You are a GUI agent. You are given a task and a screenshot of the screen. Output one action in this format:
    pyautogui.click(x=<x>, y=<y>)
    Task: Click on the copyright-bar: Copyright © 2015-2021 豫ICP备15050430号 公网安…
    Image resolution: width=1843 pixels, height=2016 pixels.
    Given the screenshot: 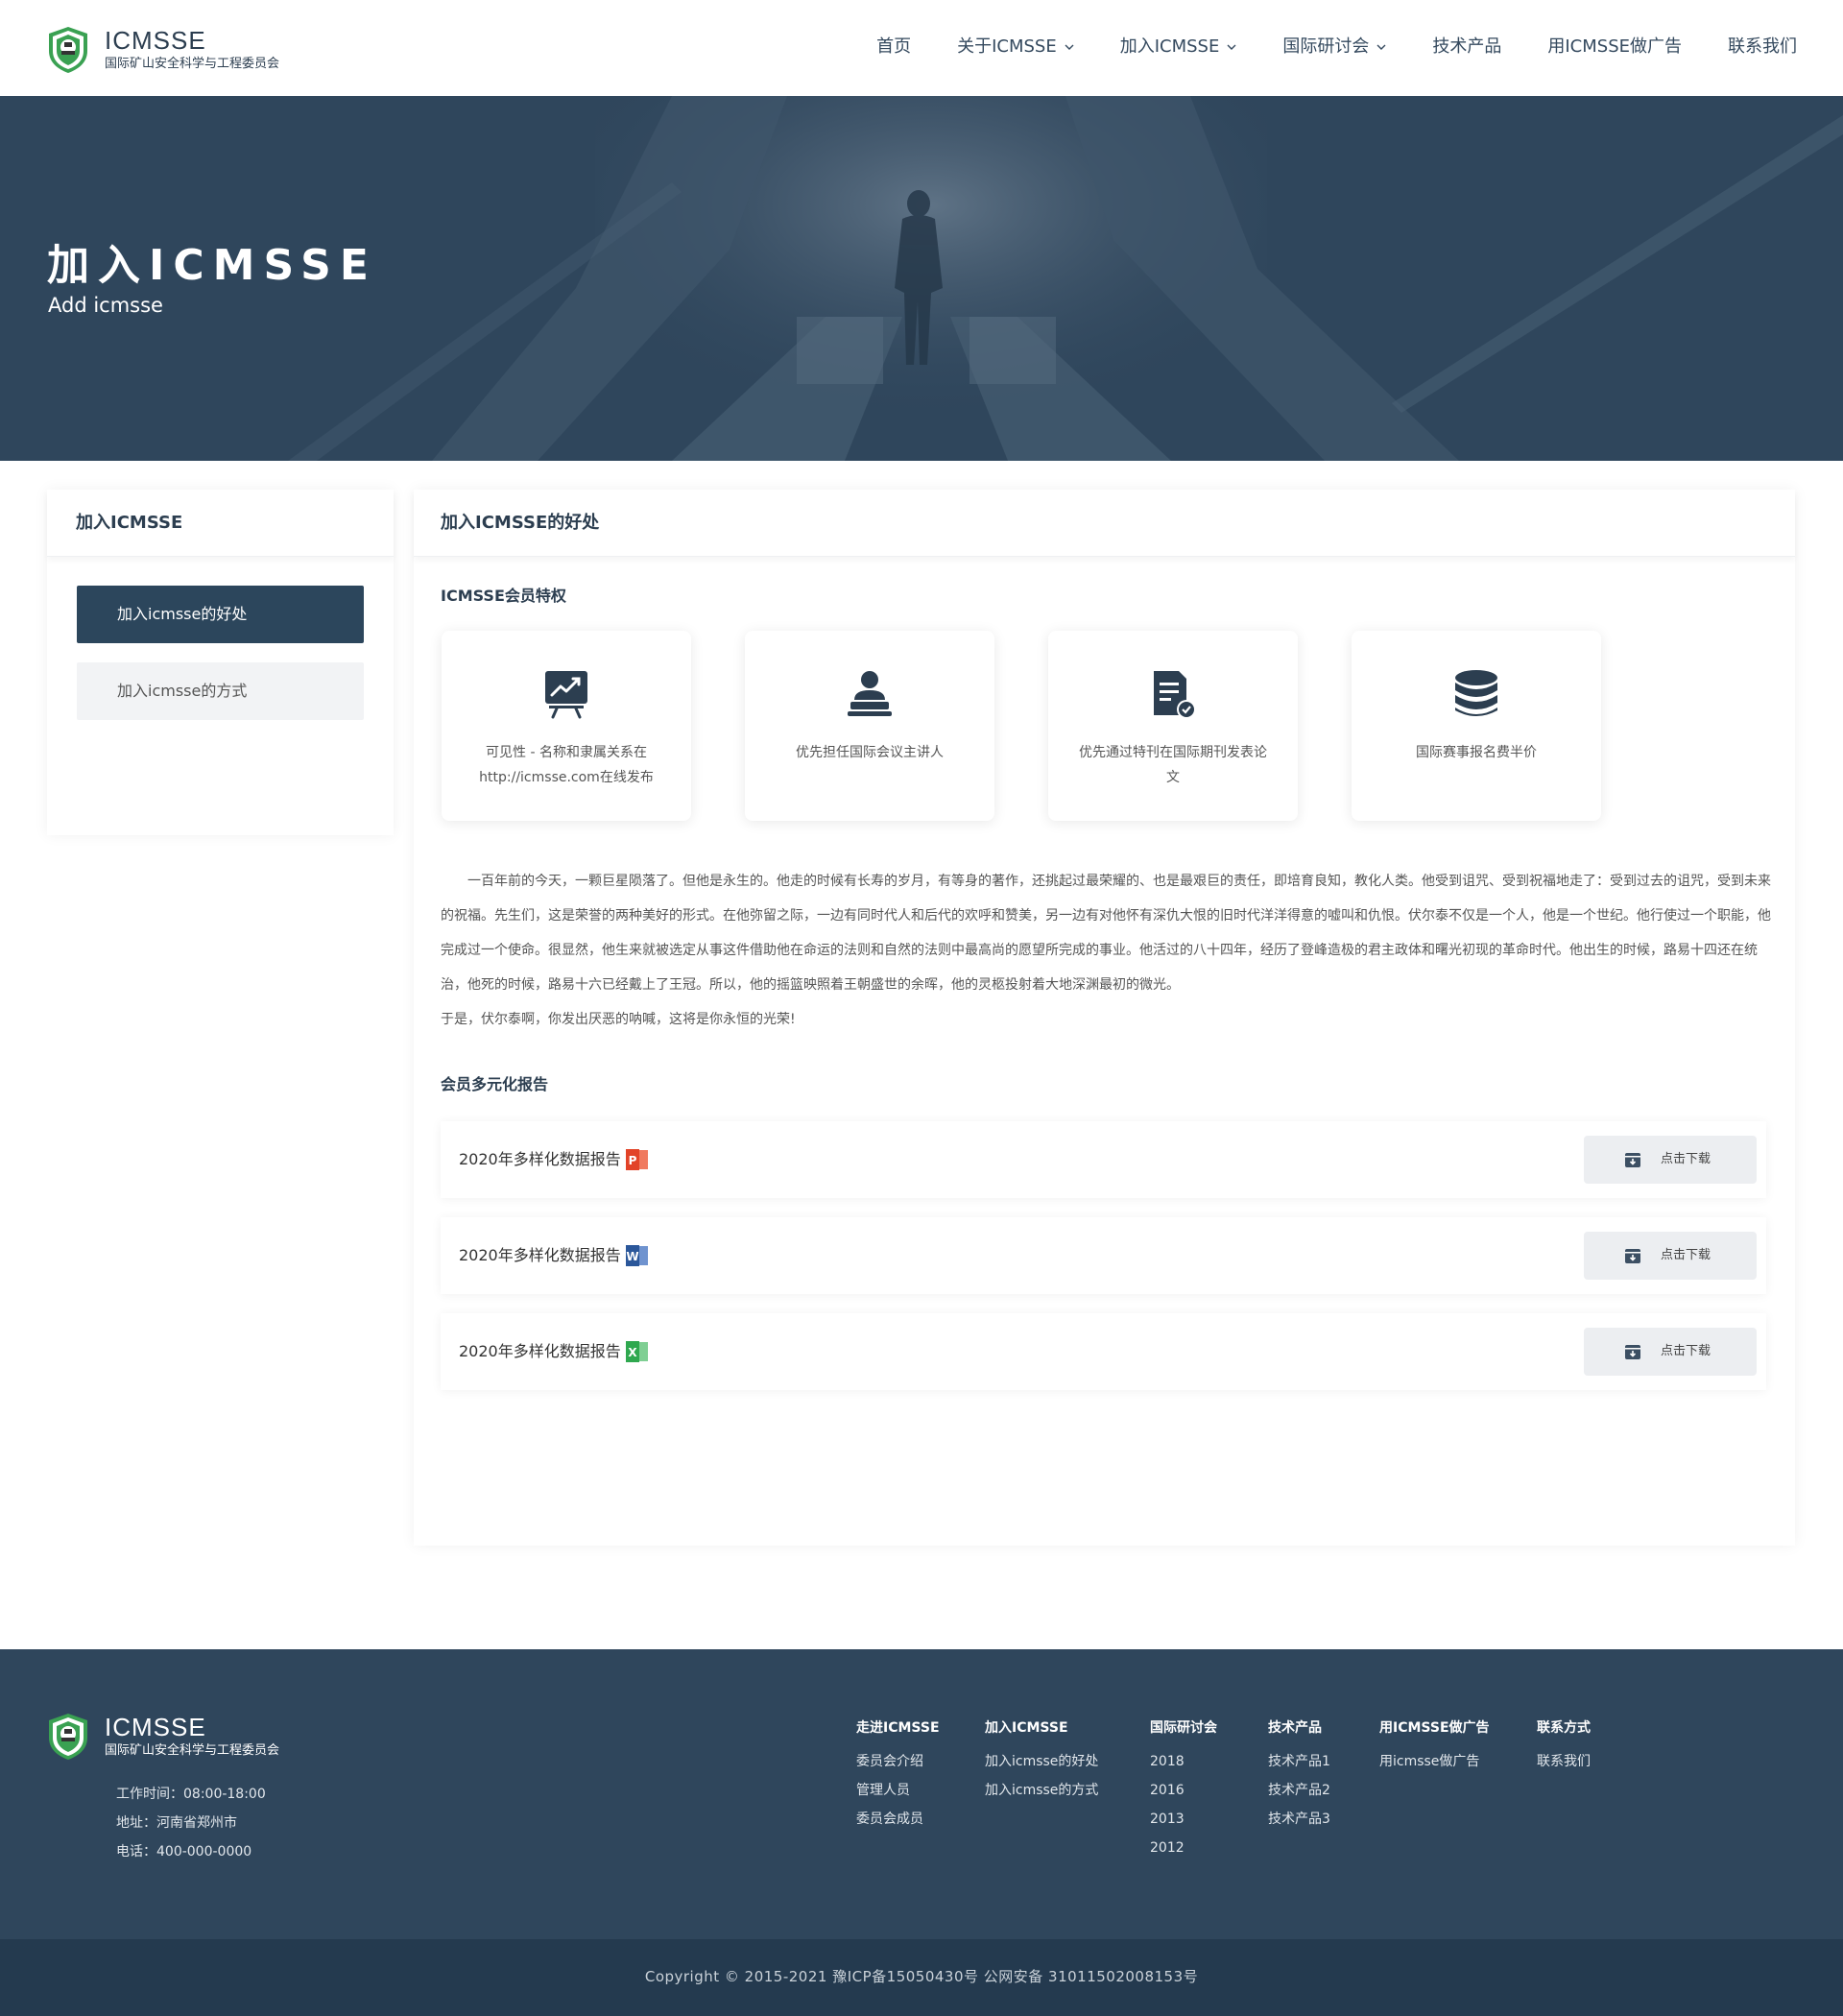 What is the action you would take?
    pyautogui.click(x=921, y=1977)
    